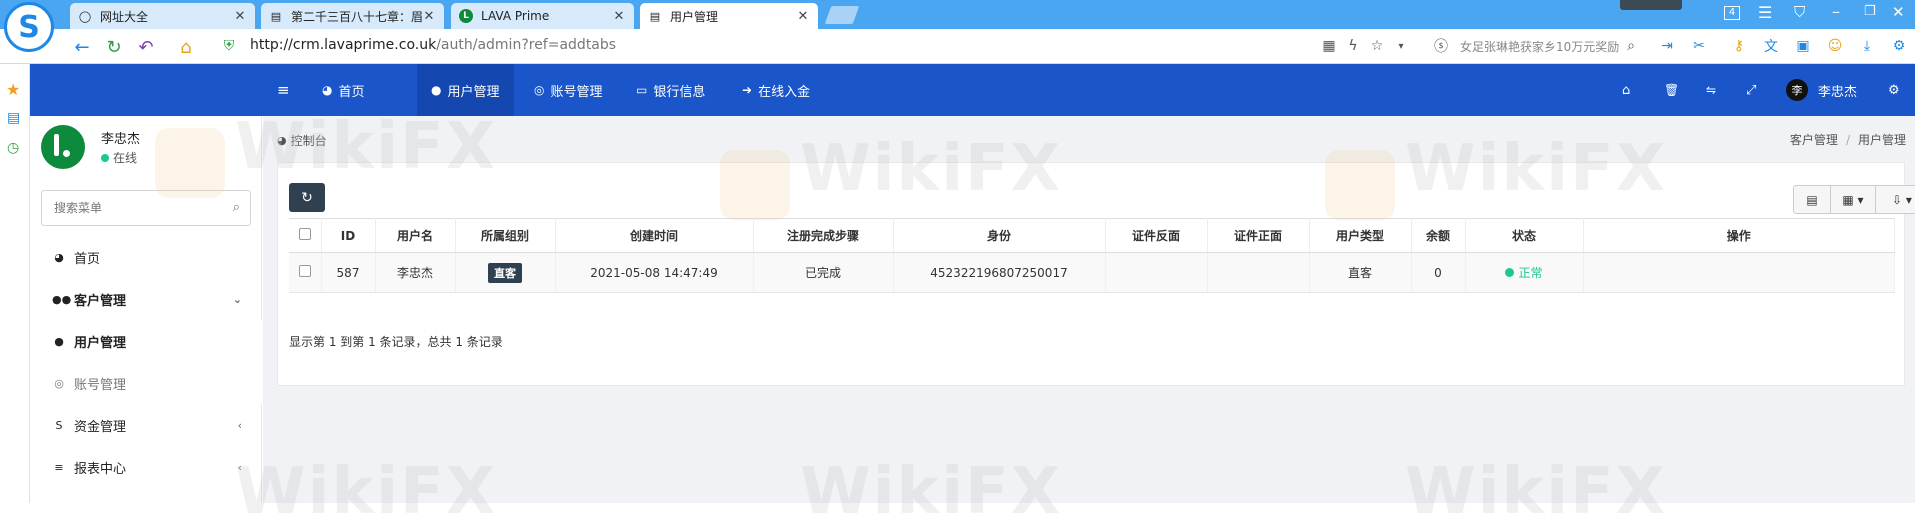 This screenshot has width=1915, height=529. Describe the element at coordinates (1867, 46) in the screenshot. I see `download-icon: ⤓` at that location.